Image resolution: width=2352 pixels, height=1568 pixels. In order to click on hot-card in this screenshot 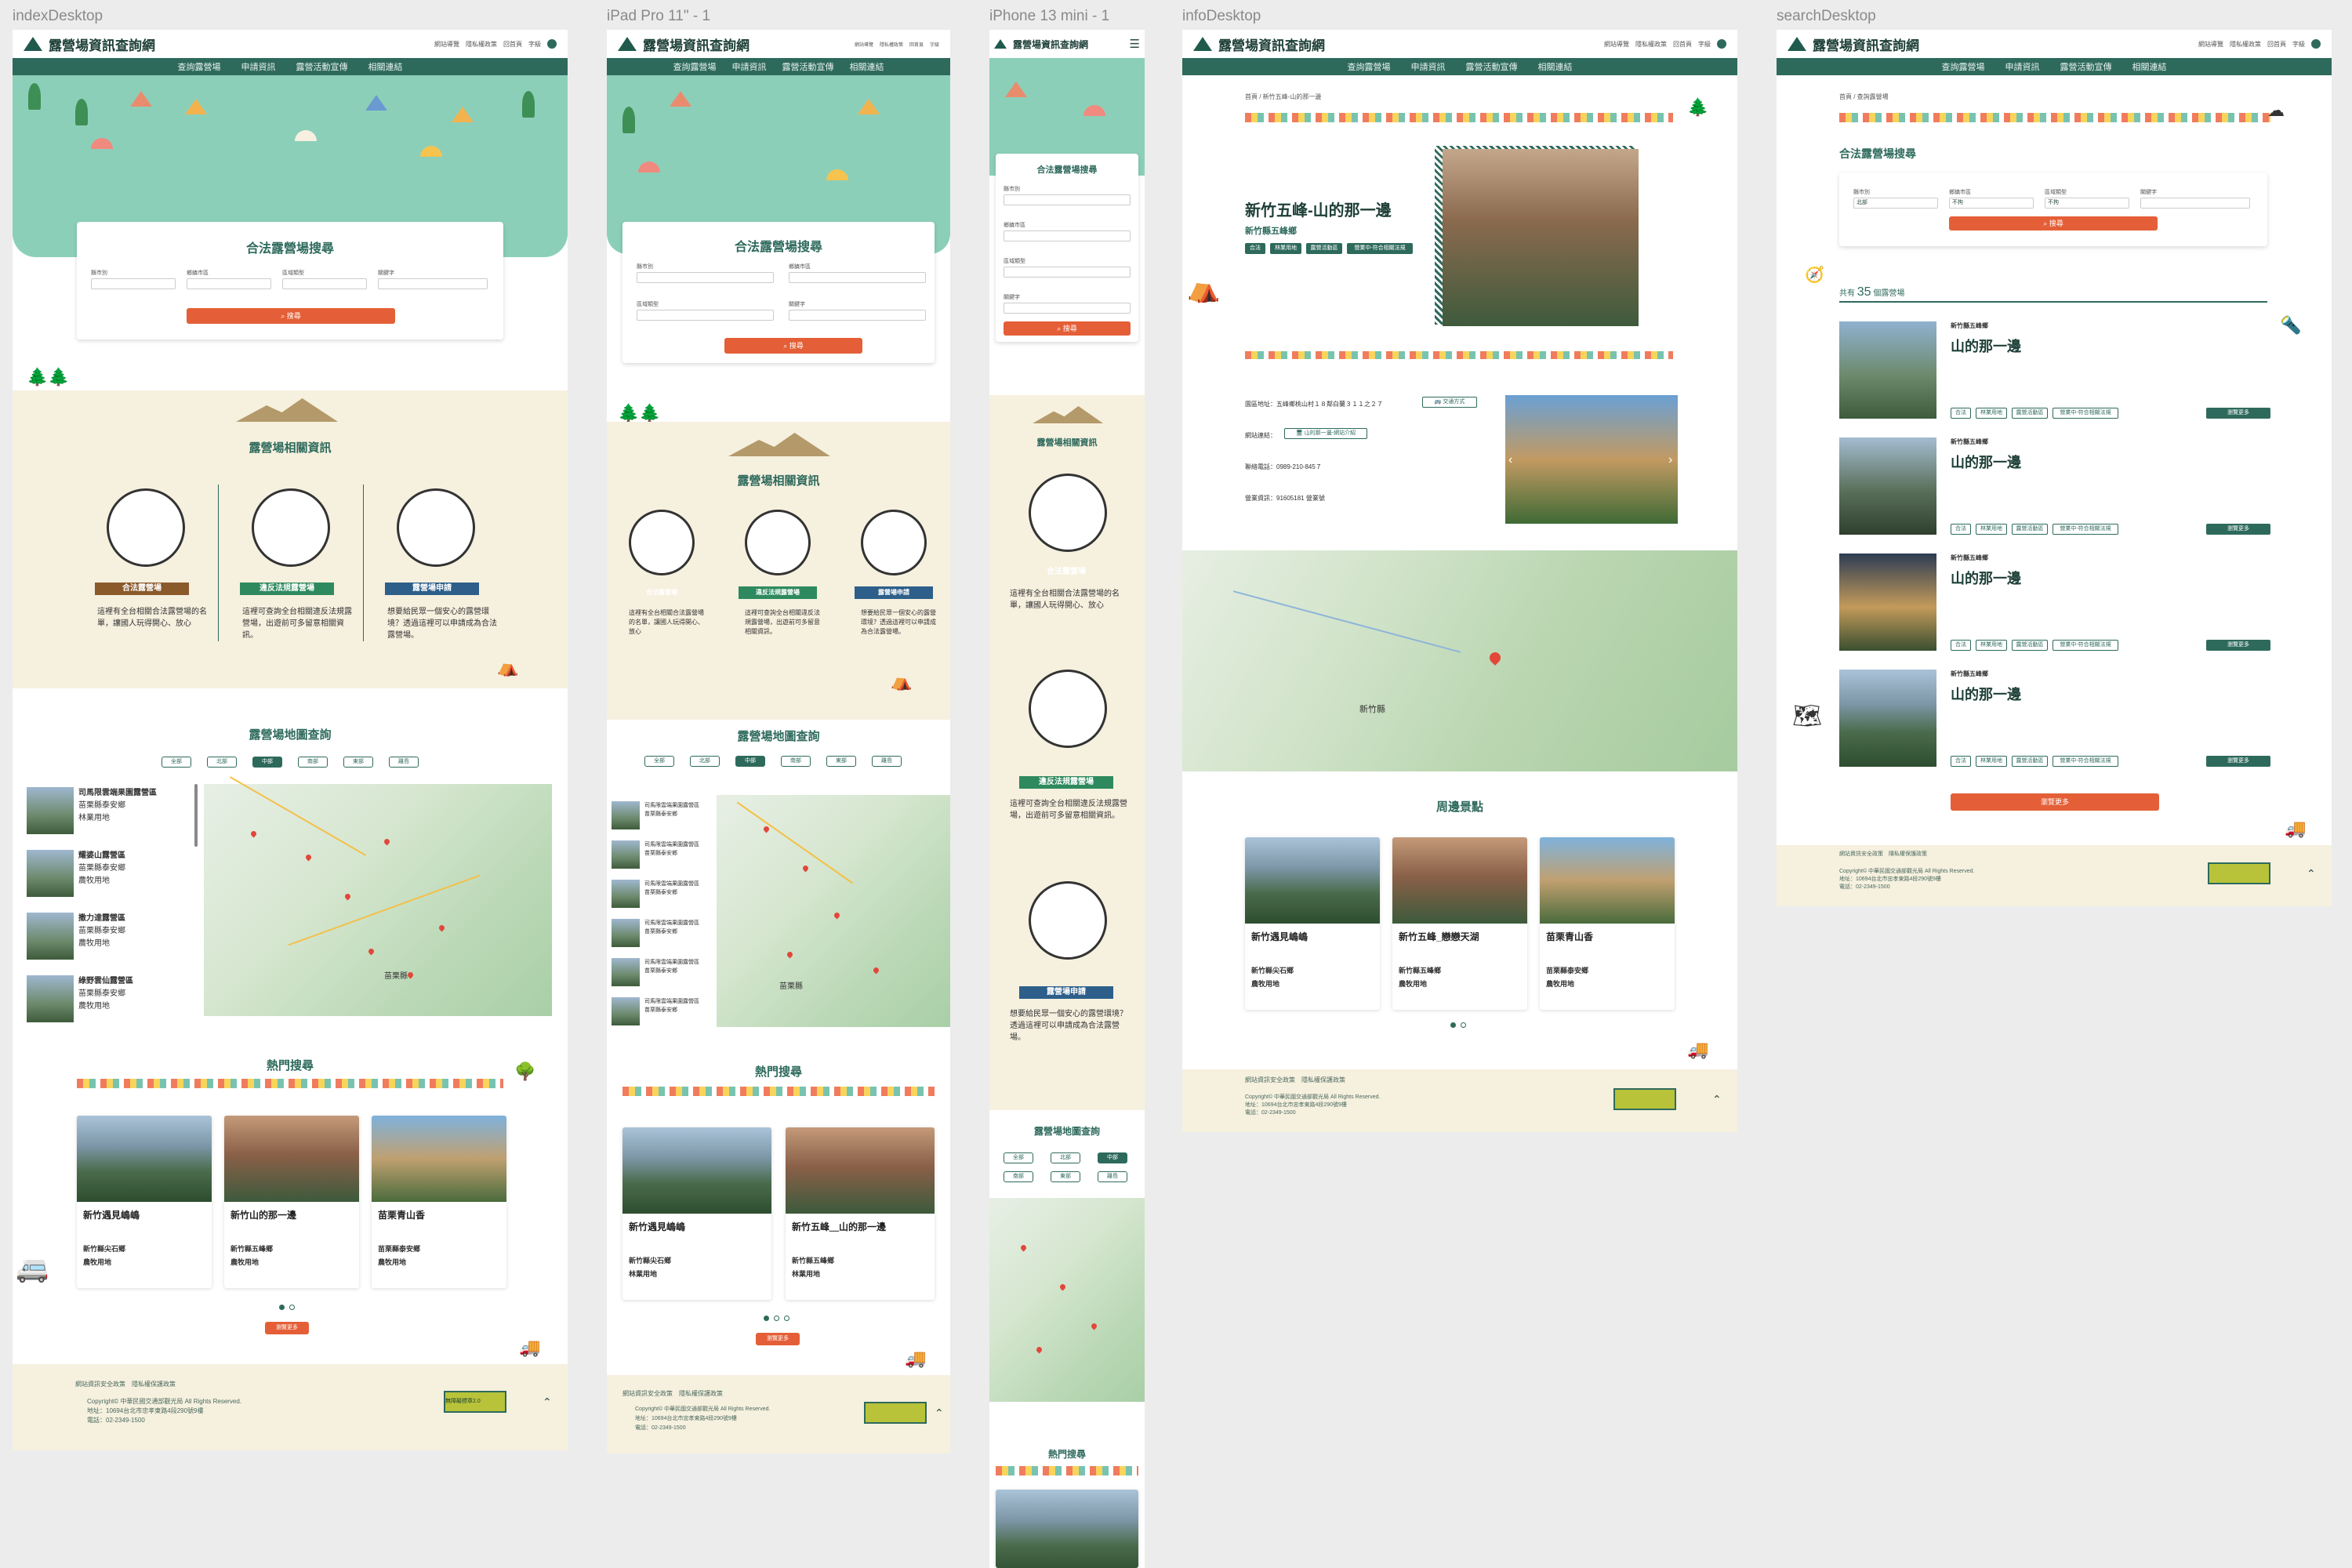, I will do `click(1067, 1529)`.